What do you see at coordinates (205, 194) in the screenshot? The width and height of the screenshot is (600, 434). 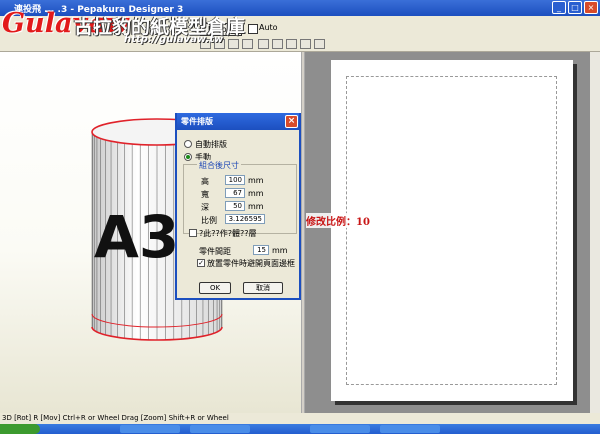 I see `width-label: 寬` at bounding box center [205, 194].